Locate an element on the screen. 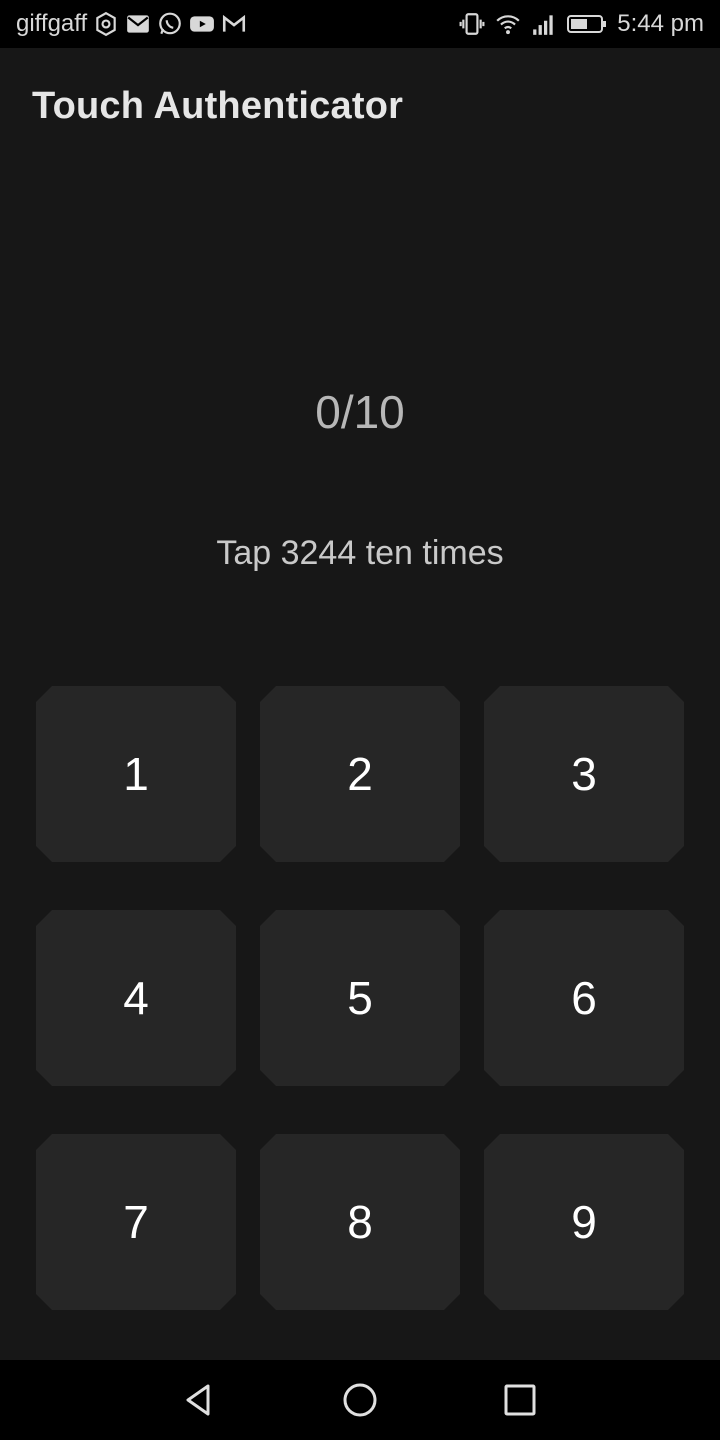 Image resolution: width=720 pixels, height=1440 pixels. wifi-icon is located at coordinates (508, 24).